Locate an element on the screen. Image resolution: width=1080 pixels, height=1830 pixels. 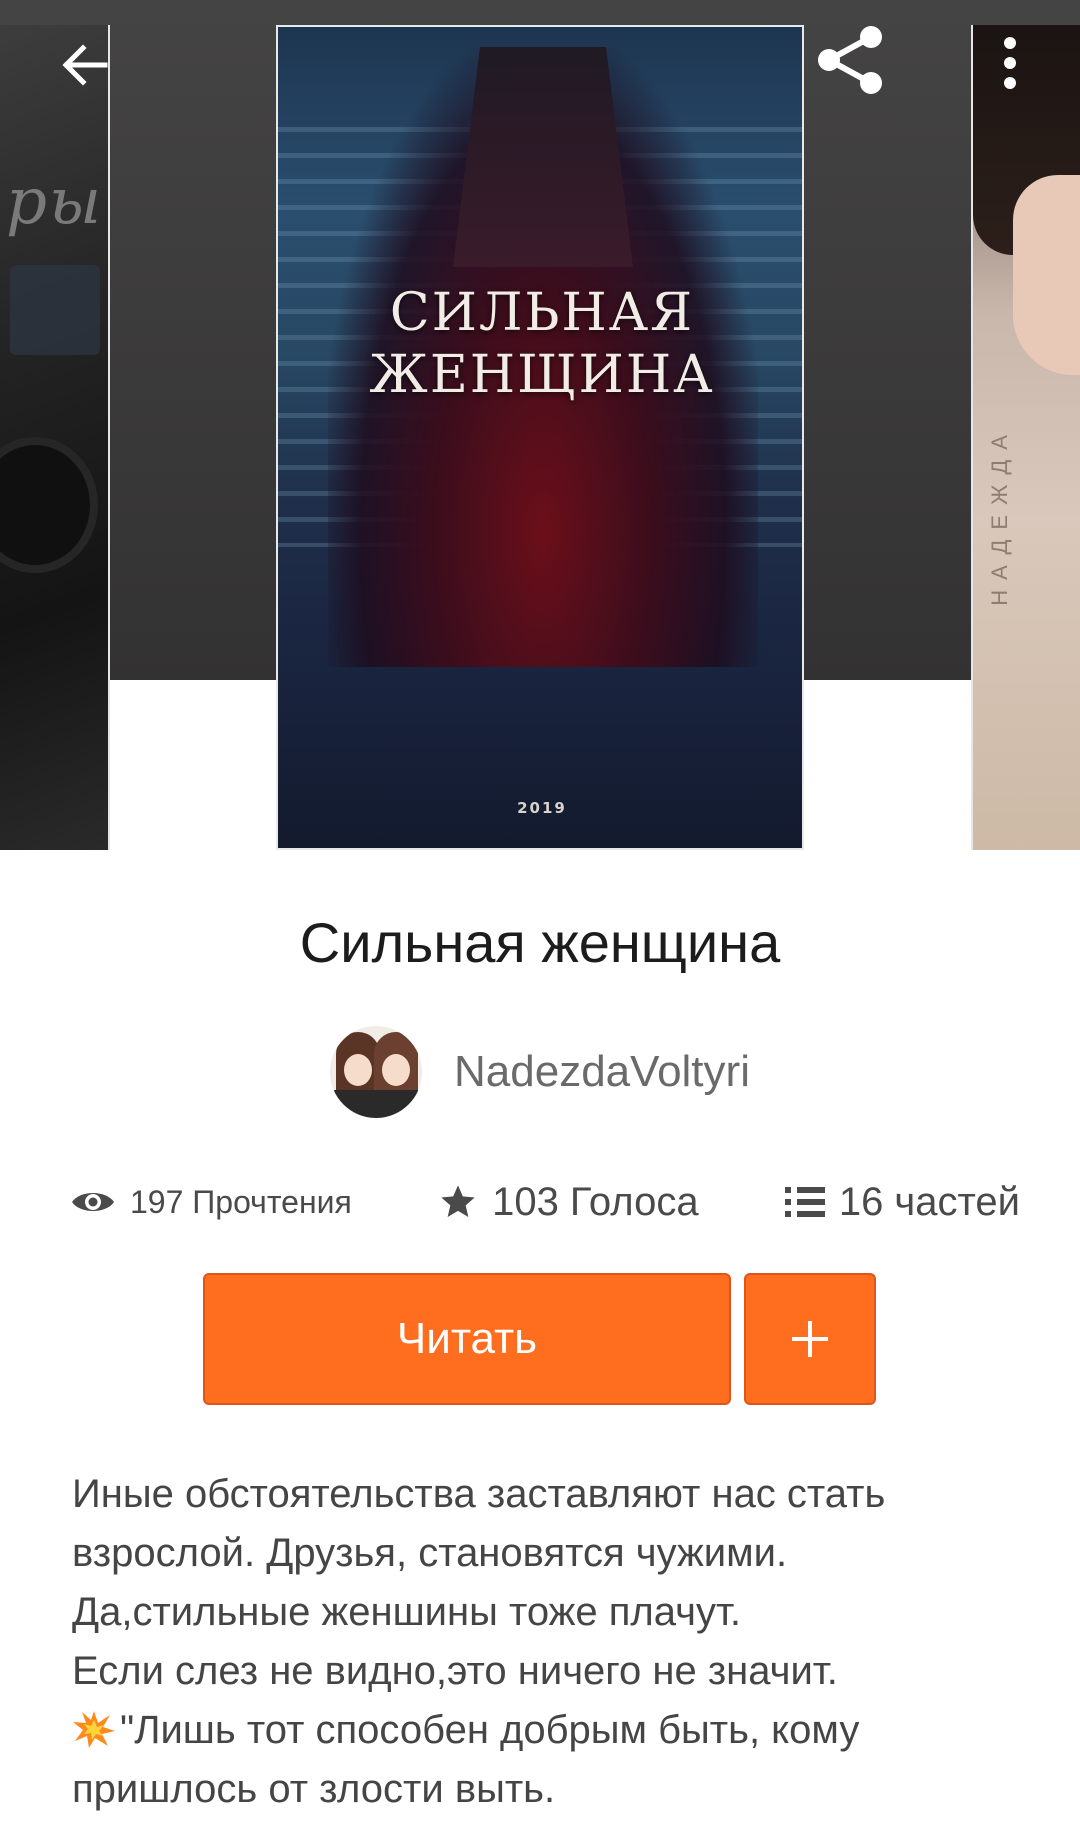
reads-count: 197 Прочтения is located at coordinates (241, 1201).